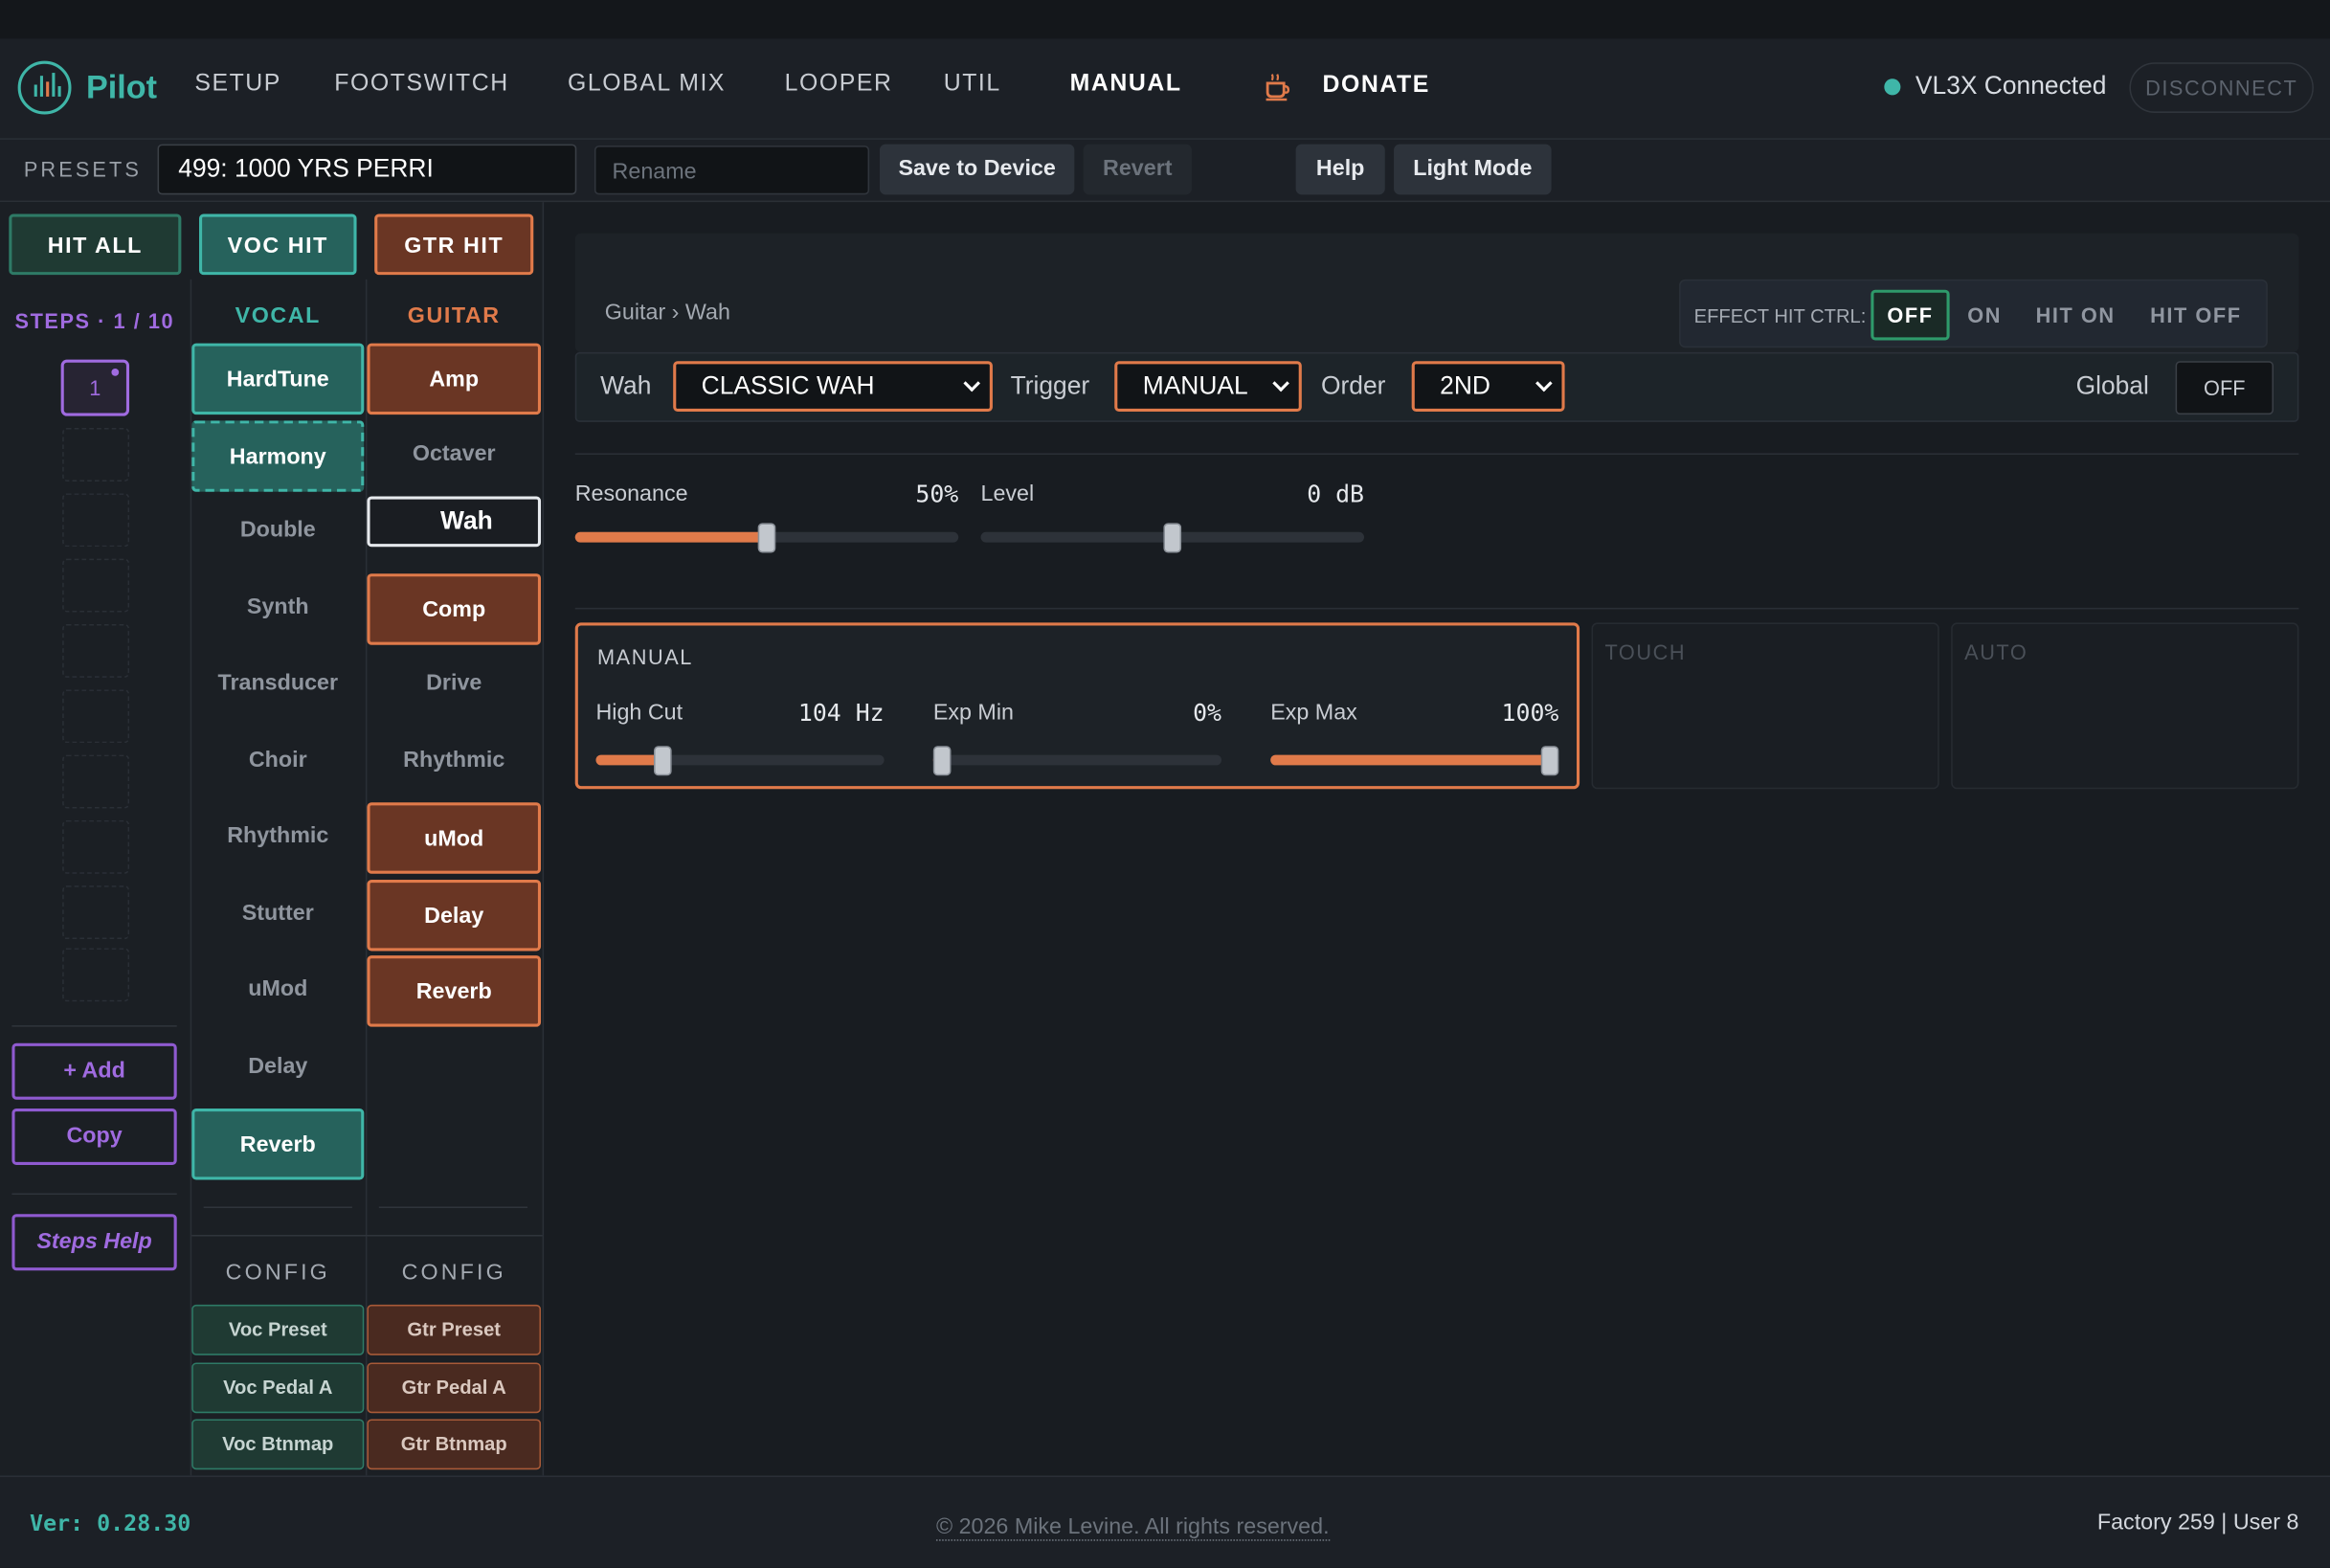 This screenshot has width=2330, height=1568. What do you see at coordinates (973, 86) in the screenshot?
I see `nav-util: UTIL` at bounding box center [973, 86].